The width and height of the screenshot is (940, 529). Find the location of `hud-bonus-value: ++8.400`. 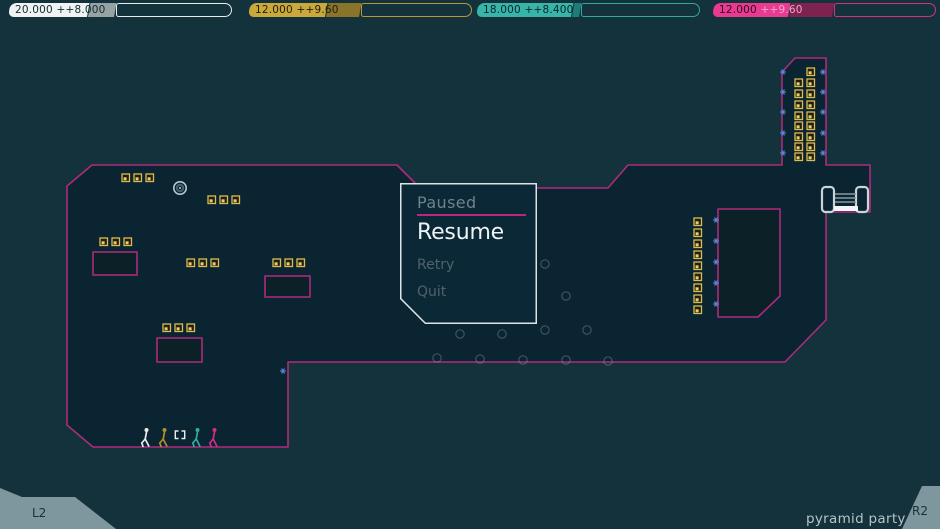

hud-bonus-value: ++8.400 is located at coordinates (547, 10).